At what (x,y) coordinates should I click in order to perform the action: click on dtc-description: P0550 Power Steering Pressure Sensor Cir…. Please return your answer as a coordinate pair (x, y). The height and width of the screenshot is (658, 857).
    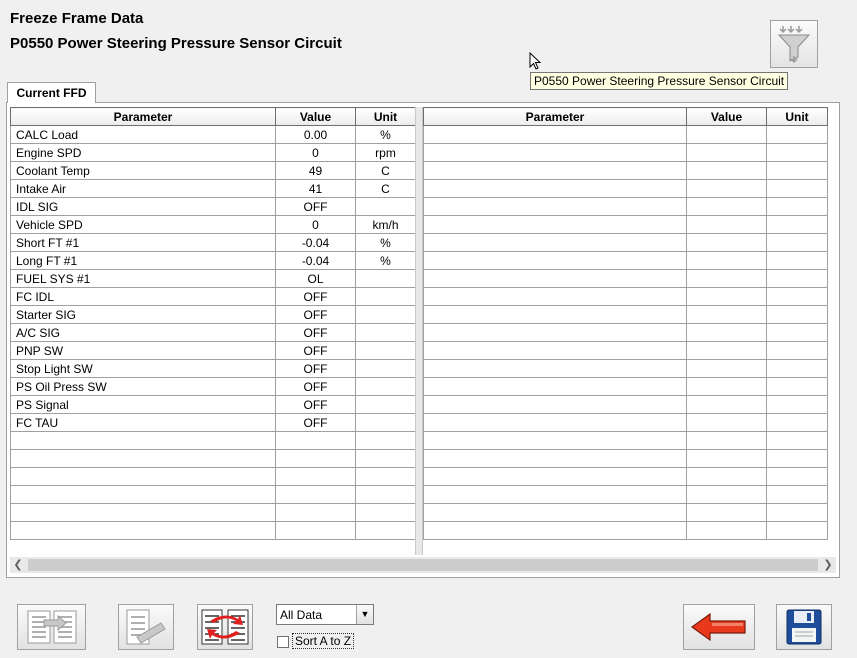
    Looking at the image, I should click on (176, 43).